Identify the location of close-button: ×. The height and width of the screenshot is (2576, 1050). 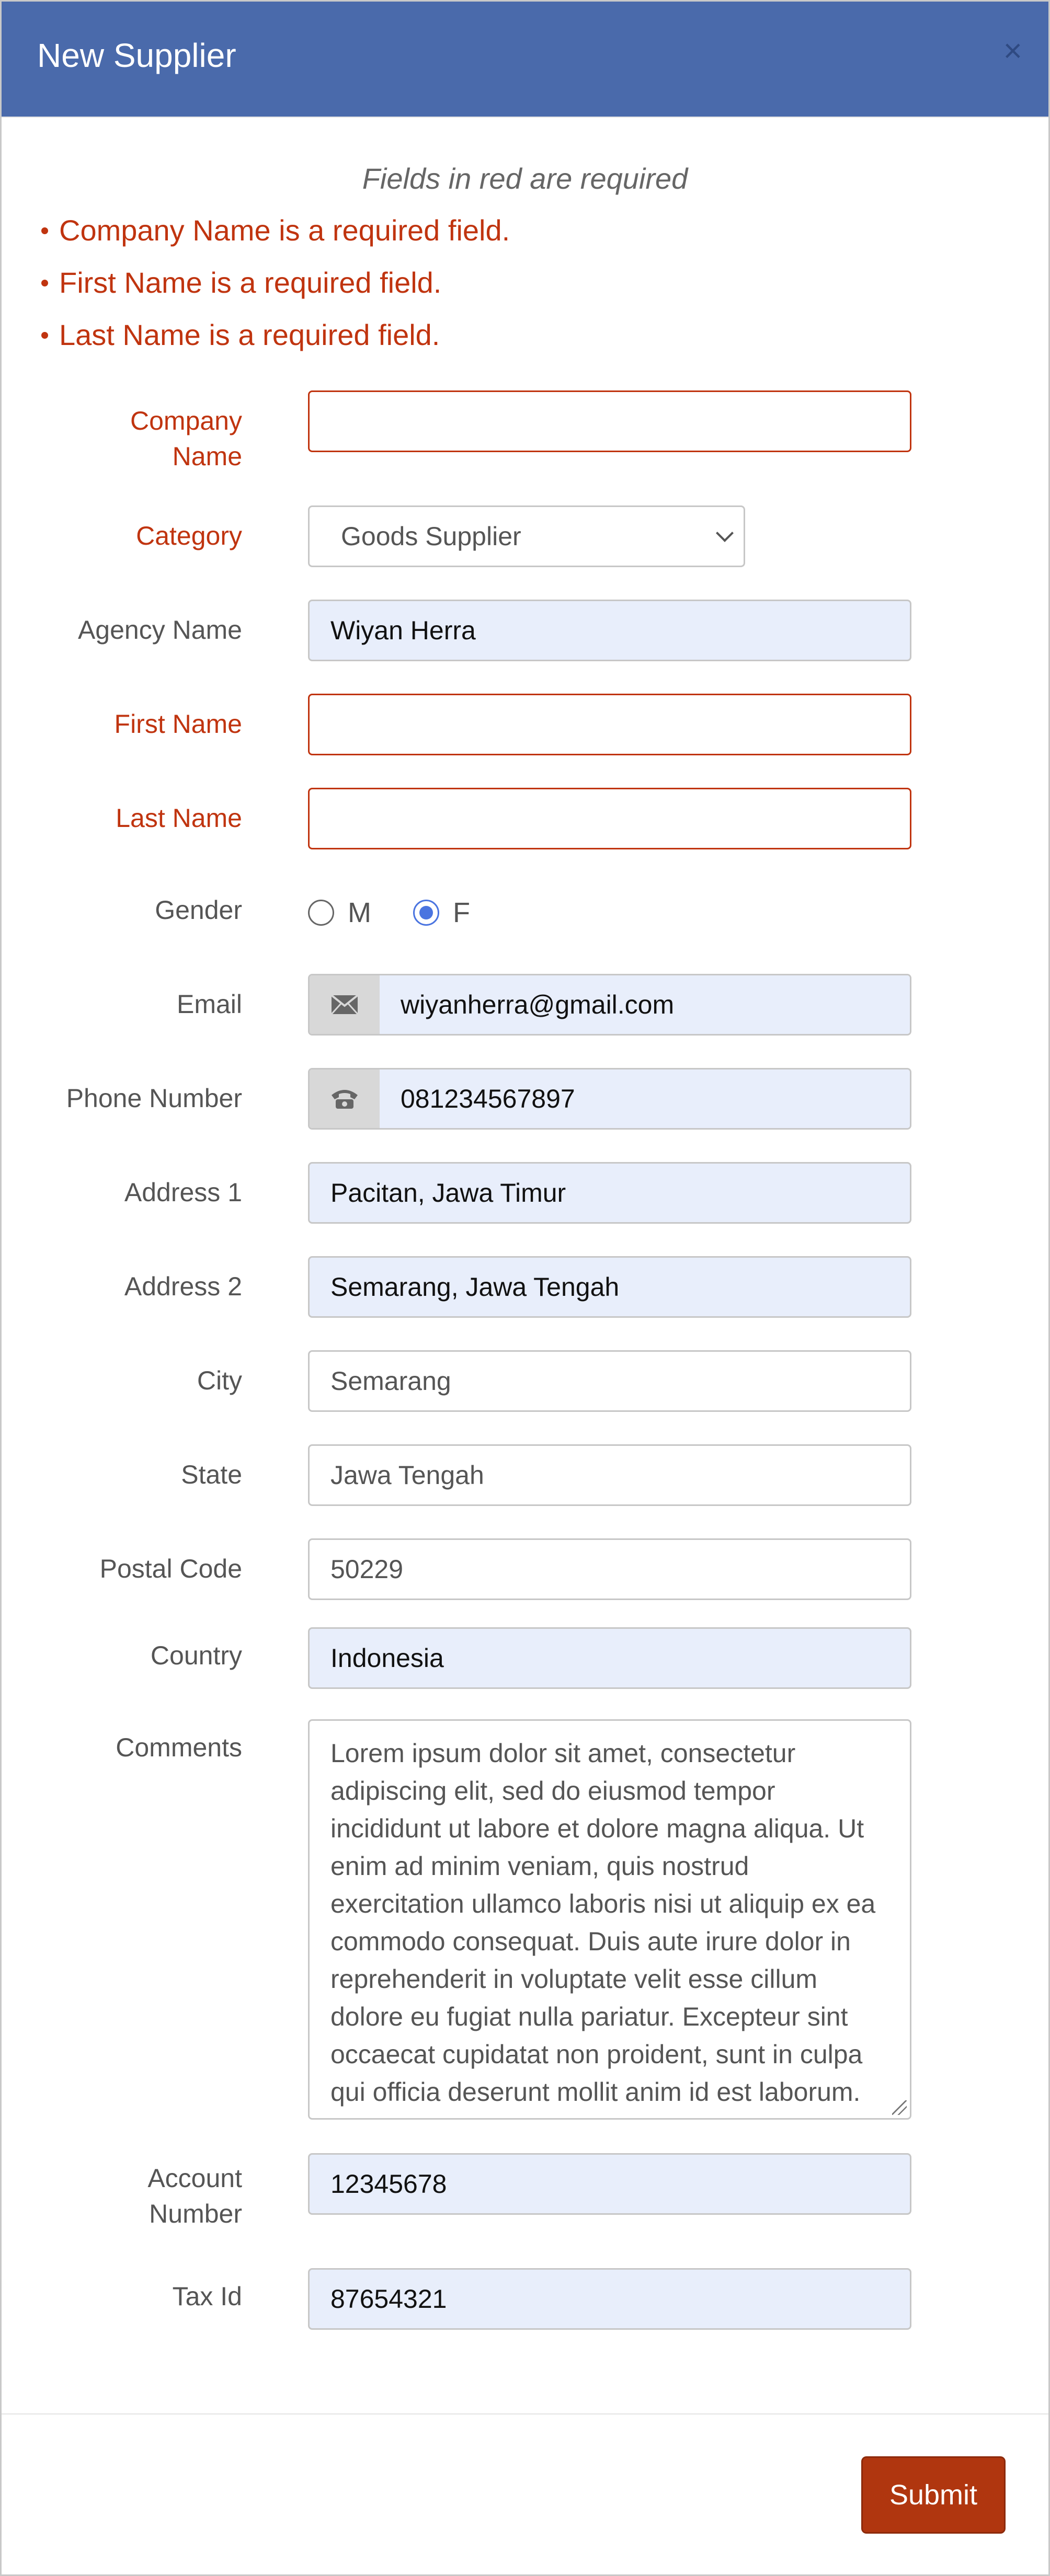
(1012, 51).